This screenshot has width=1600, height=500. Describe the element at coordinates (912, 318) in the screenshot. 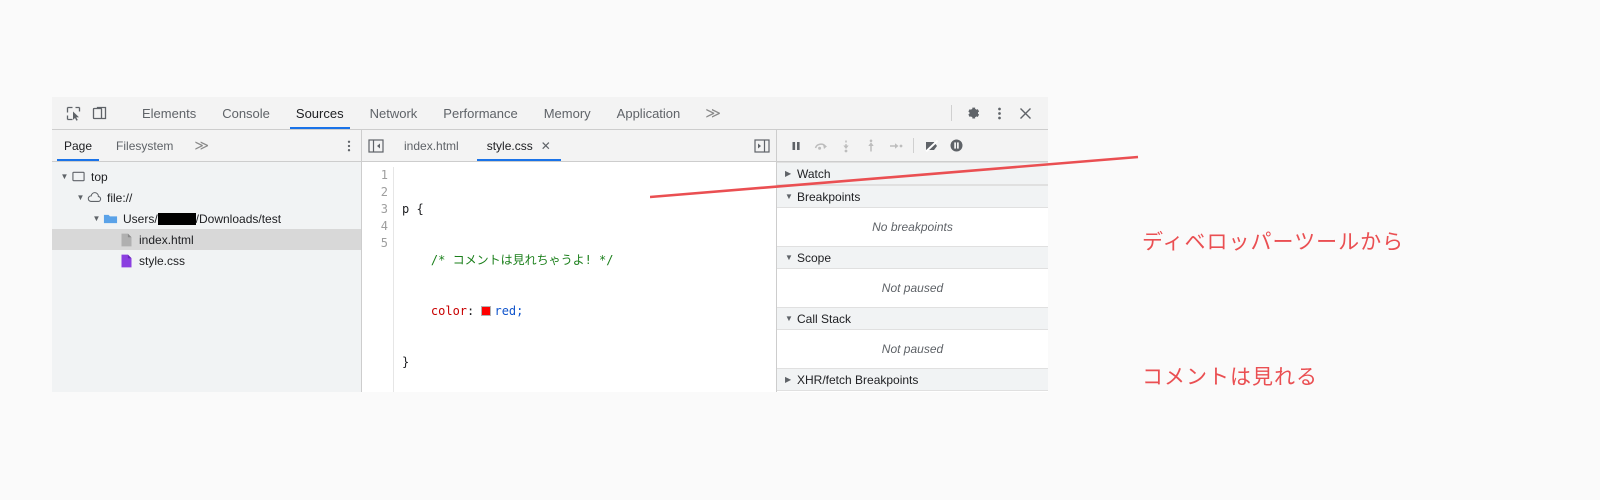

I see `pane-call-stack: ▼ Call Stack` at that location.